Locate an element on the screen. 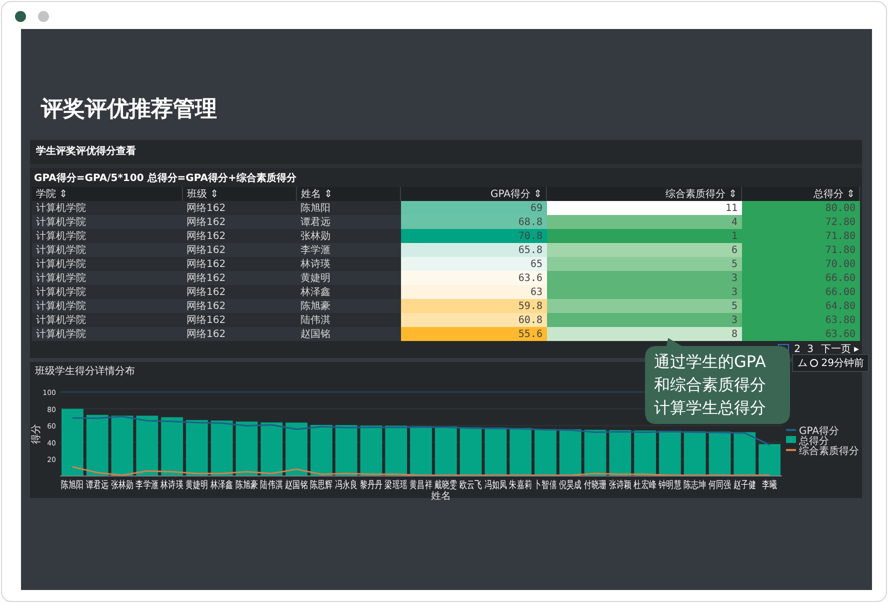 The height and width of the screenshot is (605, 890). axis-tick-label: 张诗颖 is located at coordinates (620, 486).